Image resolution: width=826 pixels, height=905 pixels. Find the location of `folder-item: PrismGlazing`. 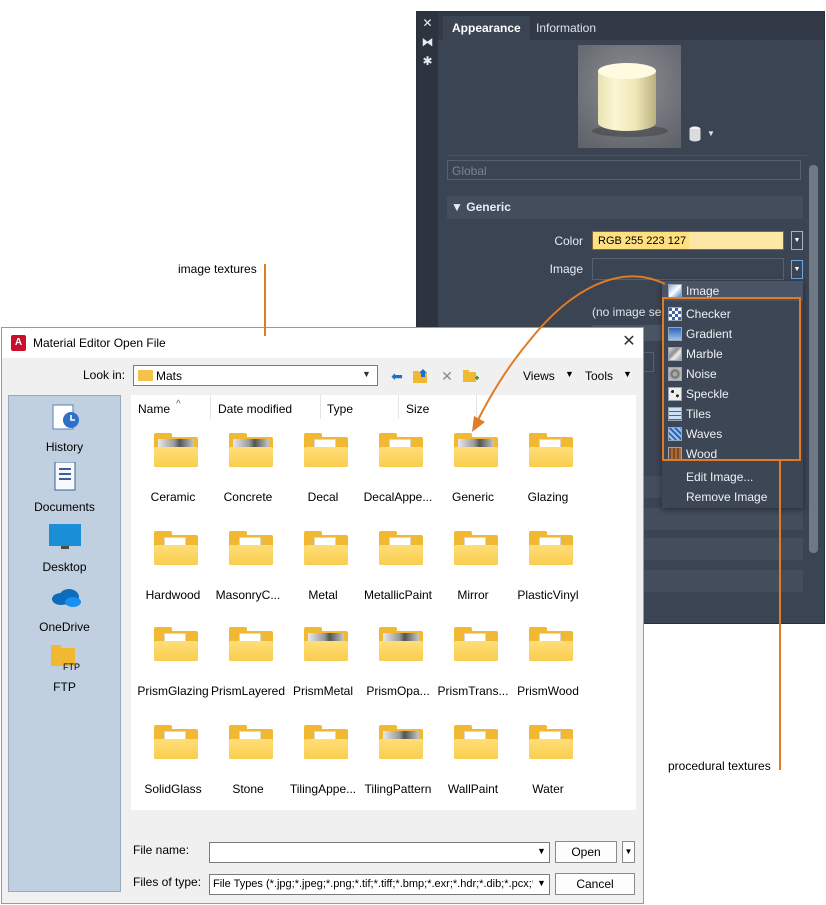

folder-item: PrismGlazing is located at coordinates (173, 675).